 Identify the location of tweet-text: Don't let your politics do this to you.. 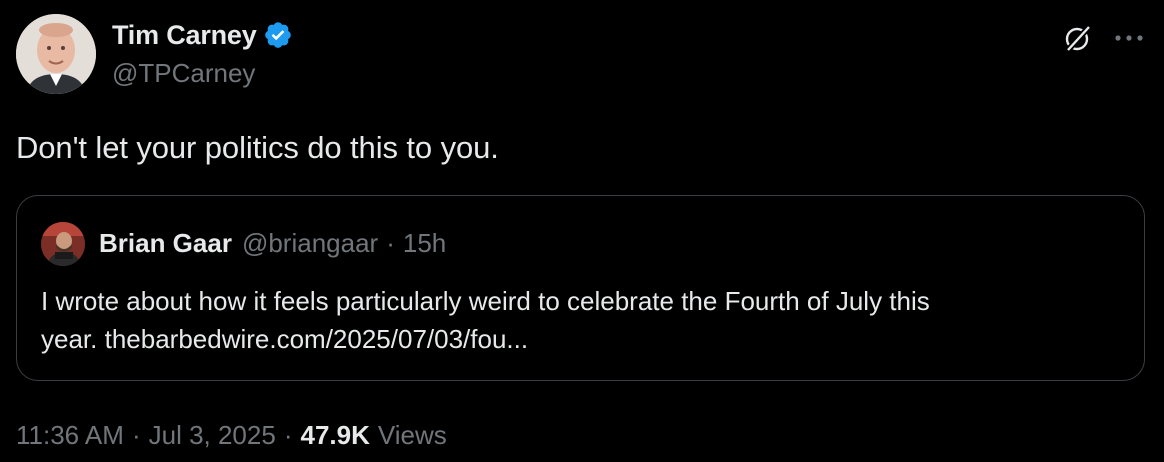
(257, 147).